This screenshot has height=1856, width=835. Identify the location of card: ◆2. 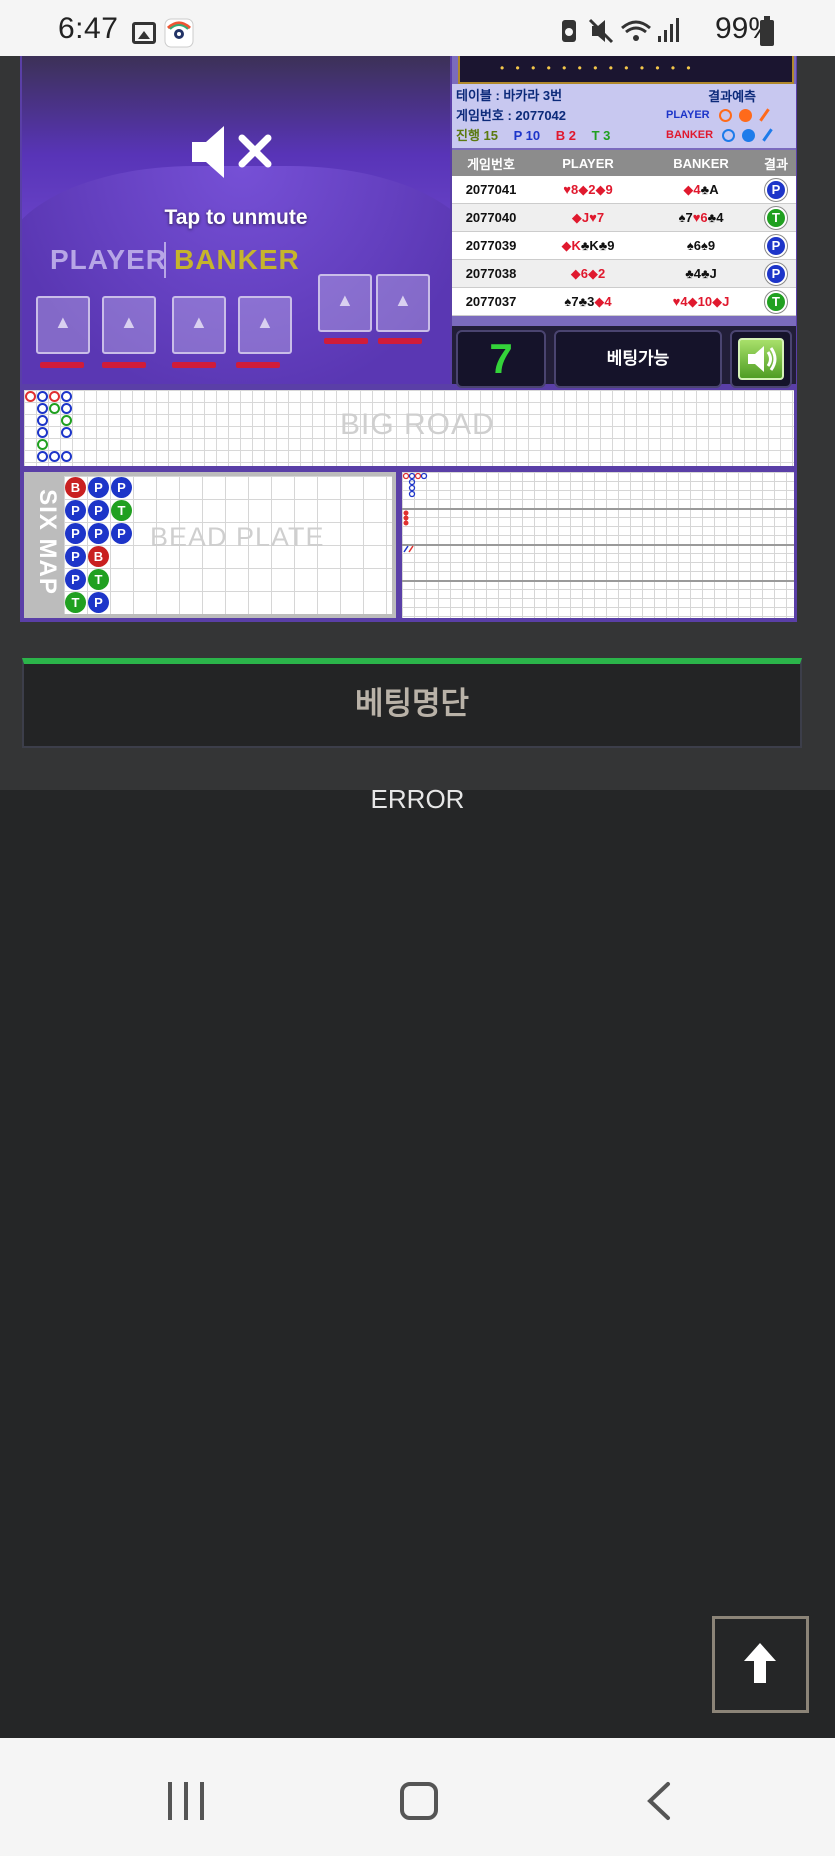
(597, 273).